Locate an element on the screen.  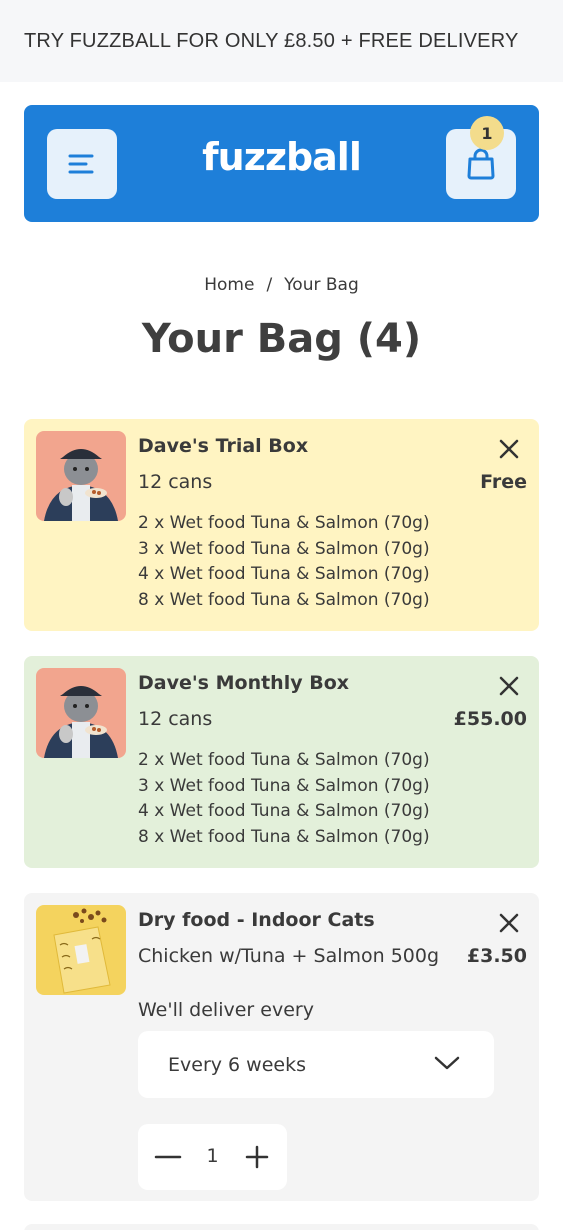
page-title: Your Bag (4) is located at coordinates (281, 339).